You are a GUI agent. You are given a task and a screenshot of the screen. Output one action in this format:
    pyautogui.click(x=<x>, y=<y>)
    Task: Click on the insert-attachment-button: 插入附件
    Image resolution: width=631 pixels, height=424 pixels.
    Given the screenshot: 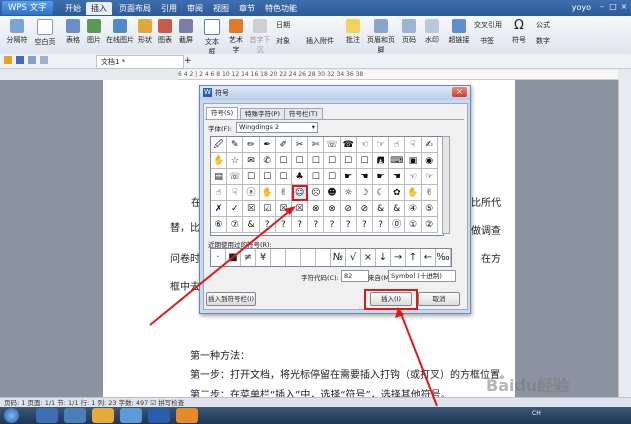 What is the action you would take?
    pyautogui.click(x=320, y=41)
    